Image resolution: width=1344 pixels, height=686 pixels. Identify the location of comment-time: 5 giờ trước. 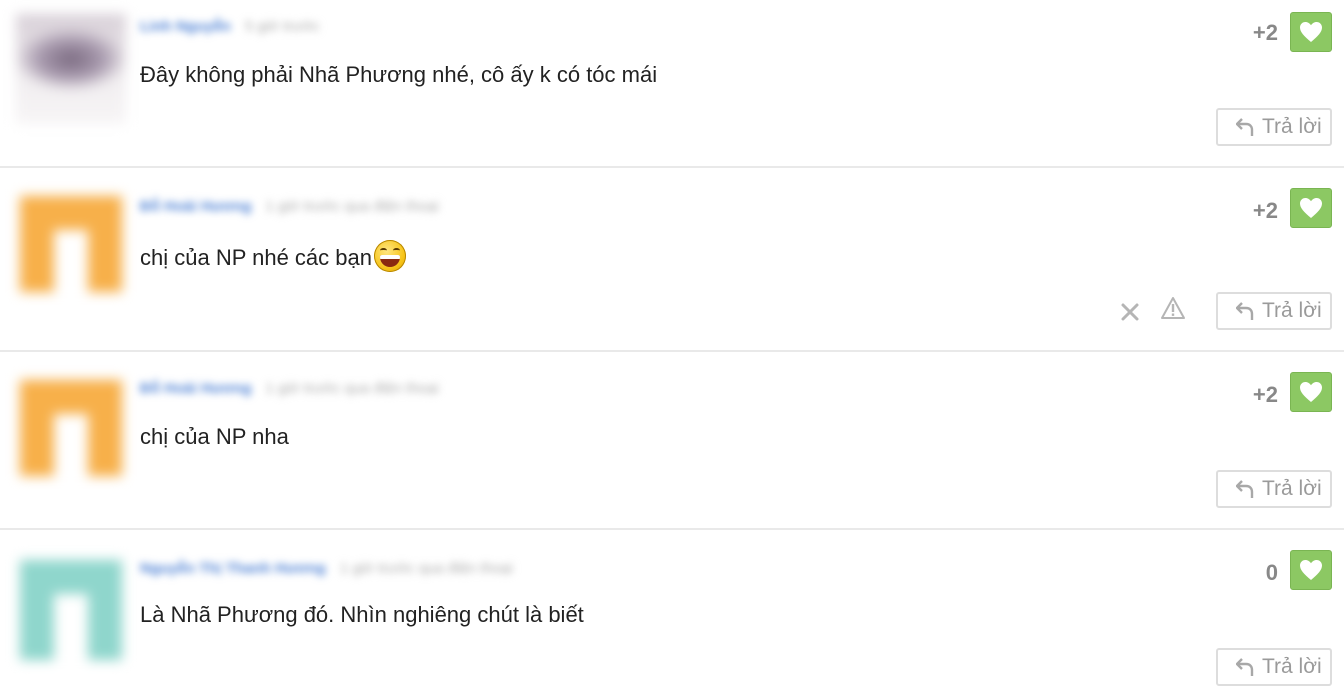
(282, 26).